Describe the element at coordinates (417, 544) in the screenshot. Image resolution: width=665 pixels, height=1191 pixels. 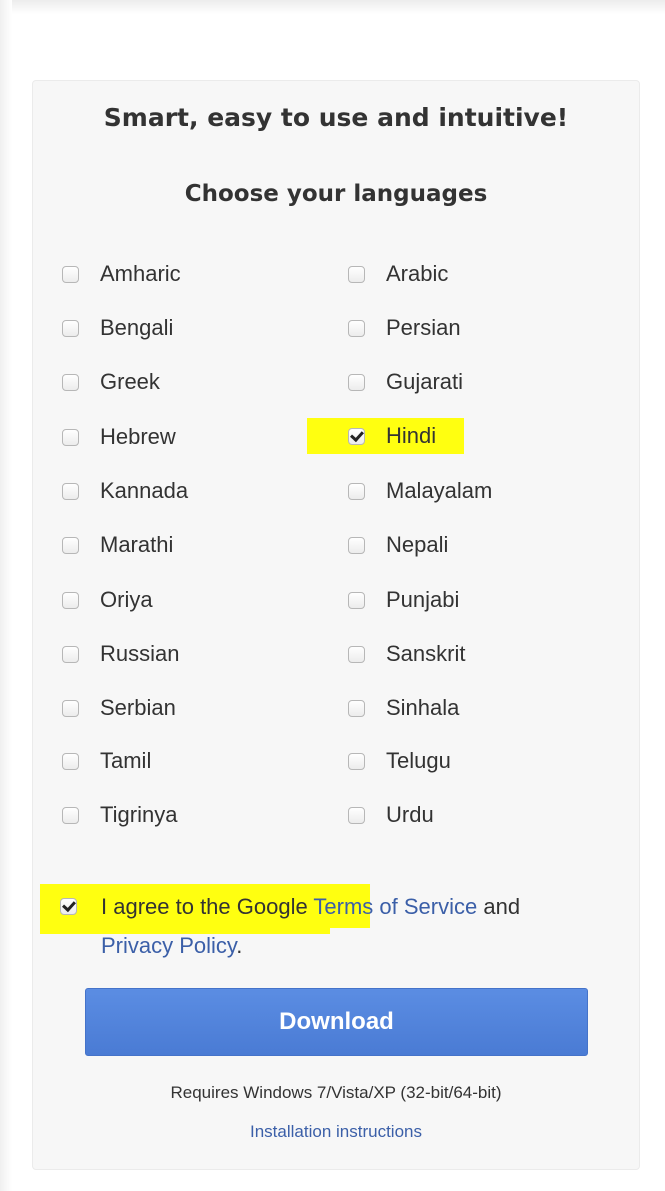
I see `language-label: Nepali` at that location.